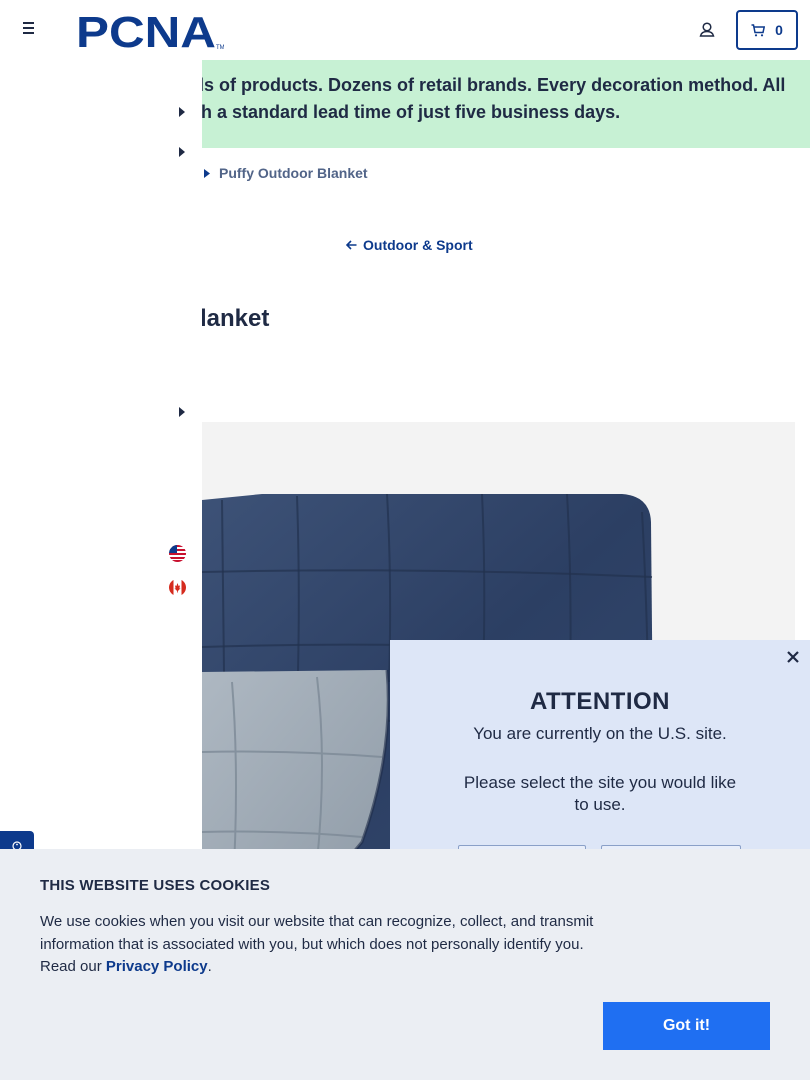 The height and width of the screenshot is (1080, 810). I want to click on back-link-label: Outdoor & Sport, so click(418, 245).